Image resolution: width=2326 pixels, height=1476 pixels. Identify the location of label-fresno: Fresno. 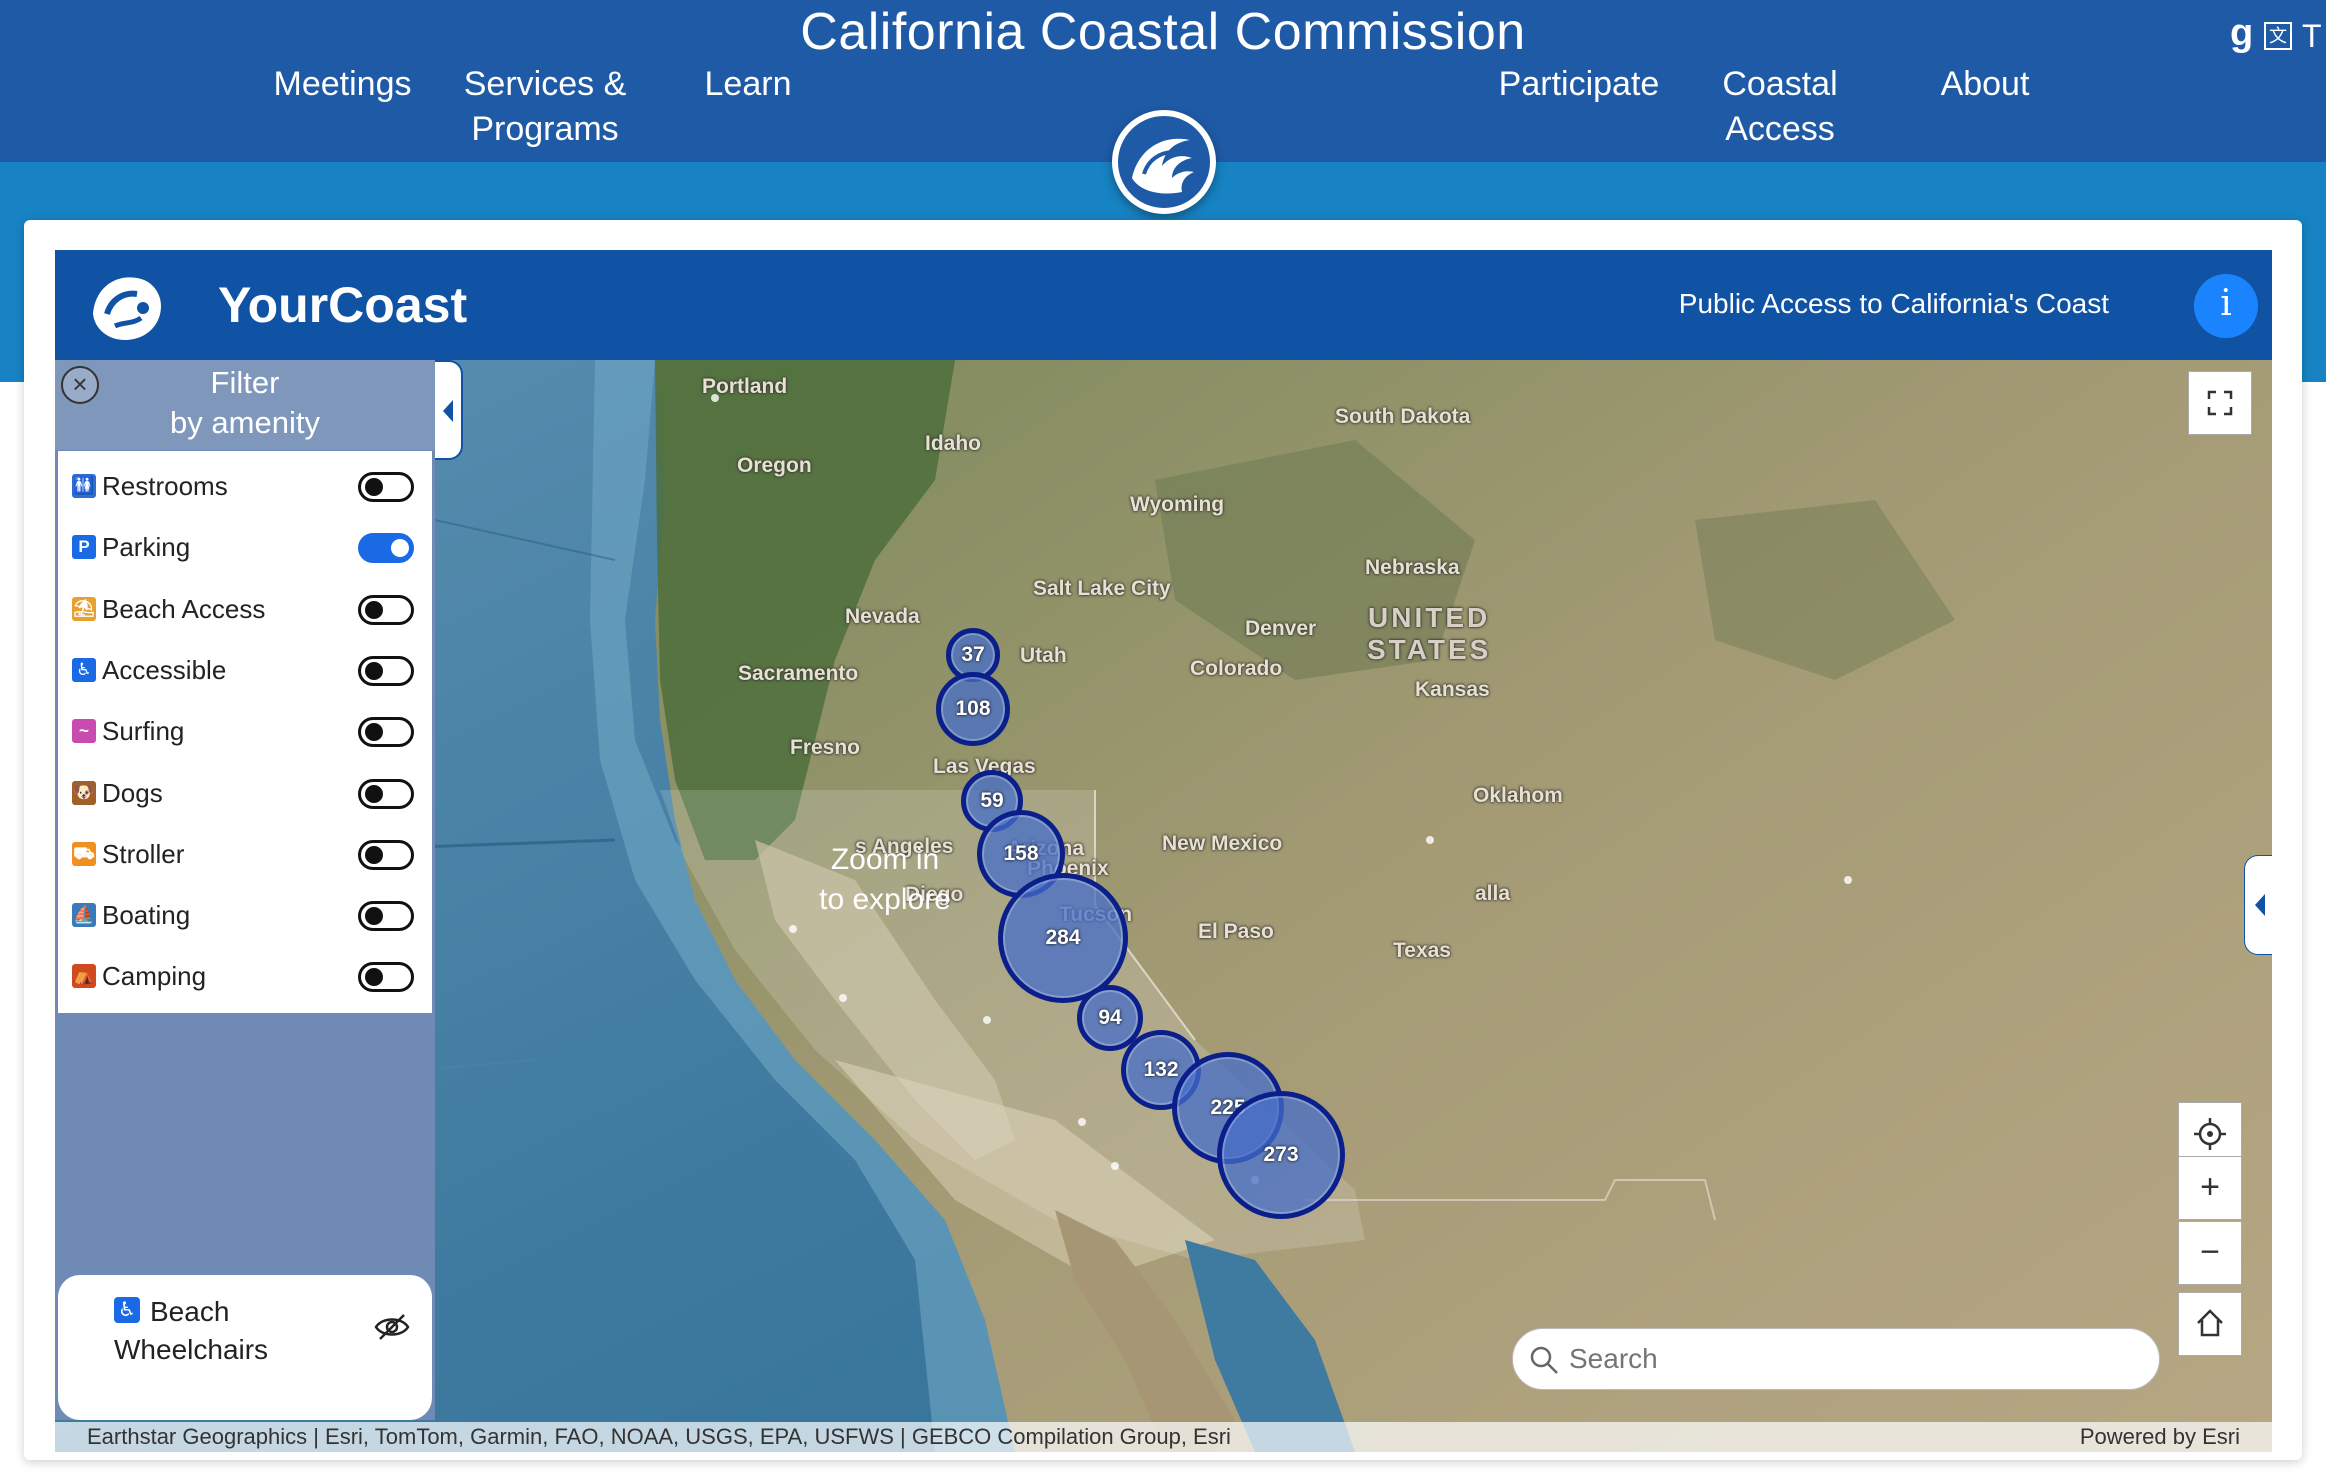
(825, 747).